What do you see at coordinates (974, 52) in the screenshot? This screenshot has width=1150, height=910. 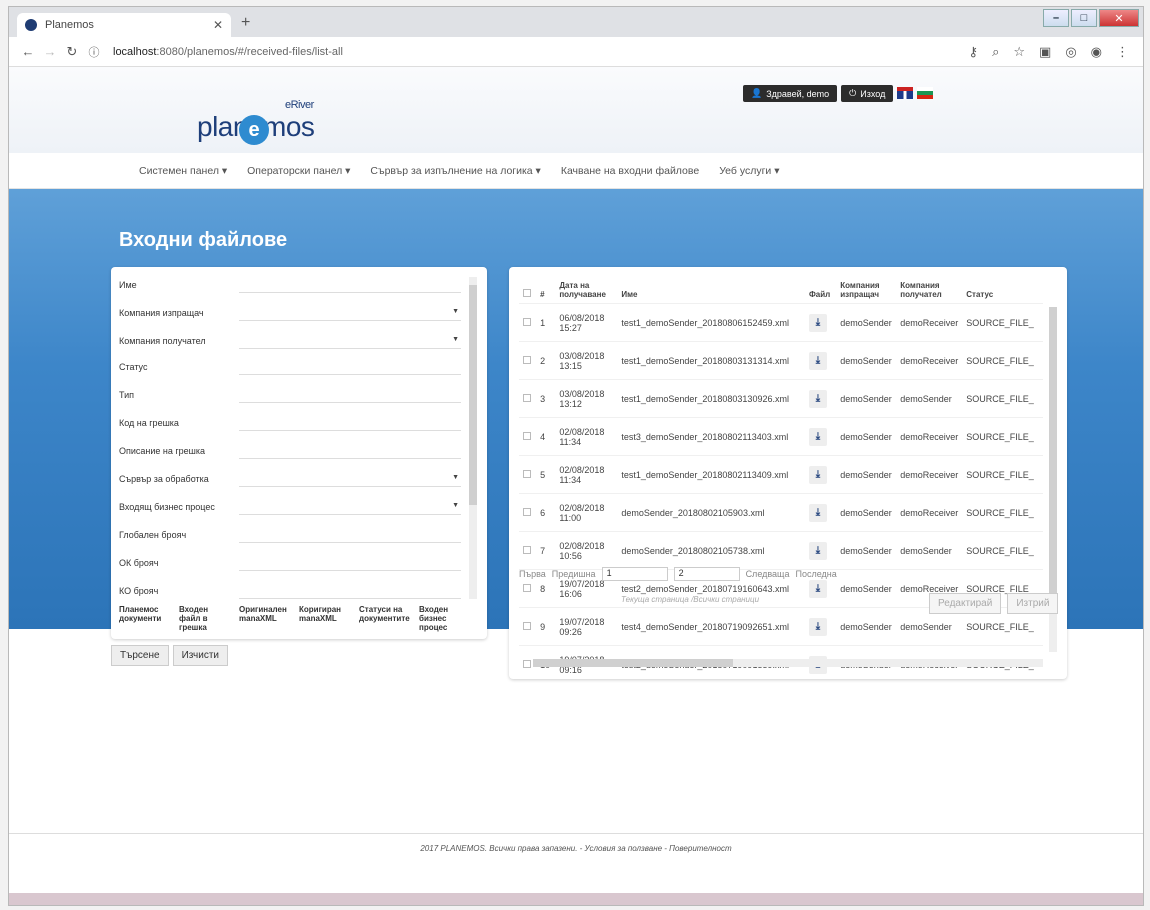 I see `key-icon: ⚷` at bounding box center [974, 52].